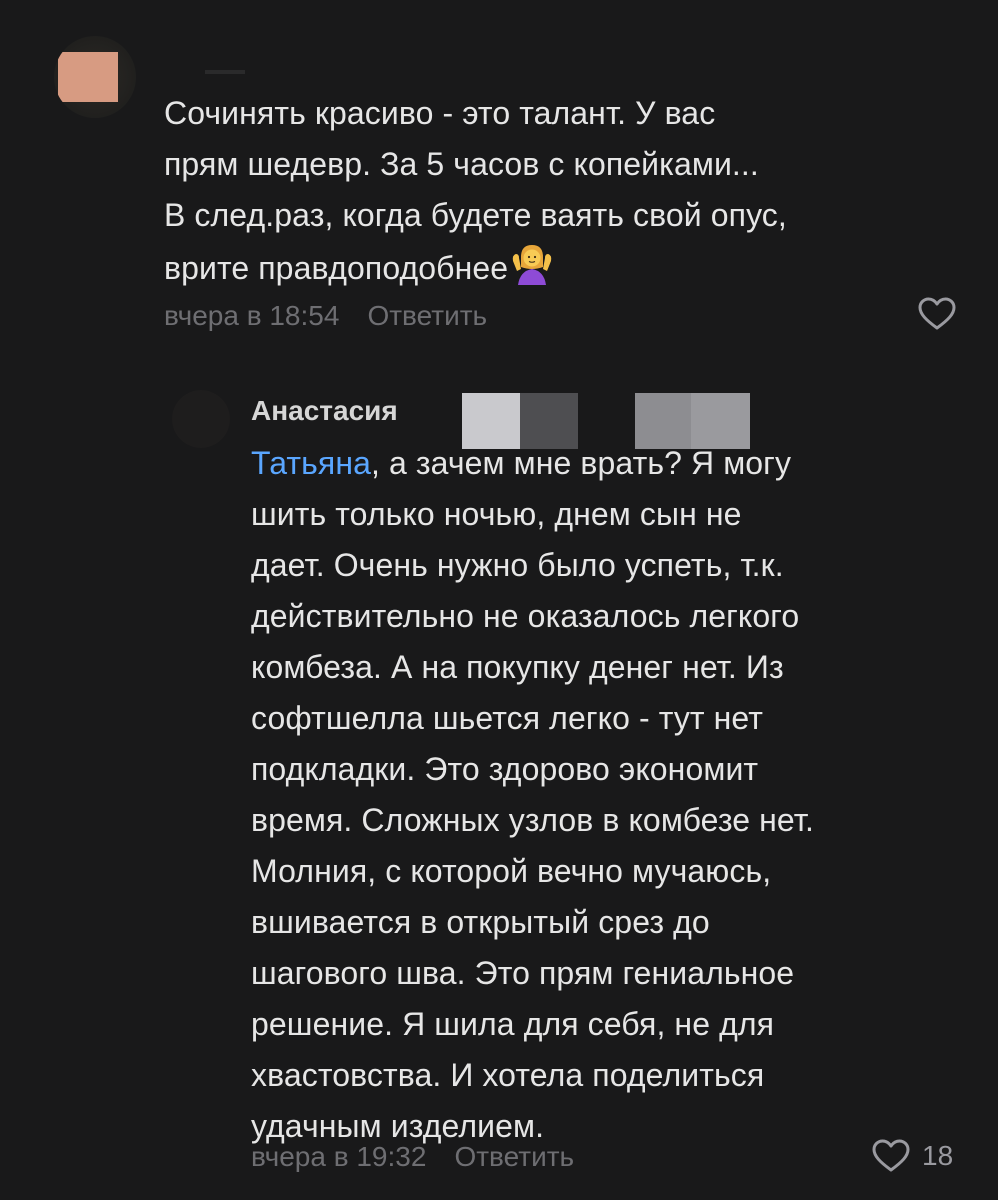  I want to click on author-name: Анастасия, so click(324, 411).